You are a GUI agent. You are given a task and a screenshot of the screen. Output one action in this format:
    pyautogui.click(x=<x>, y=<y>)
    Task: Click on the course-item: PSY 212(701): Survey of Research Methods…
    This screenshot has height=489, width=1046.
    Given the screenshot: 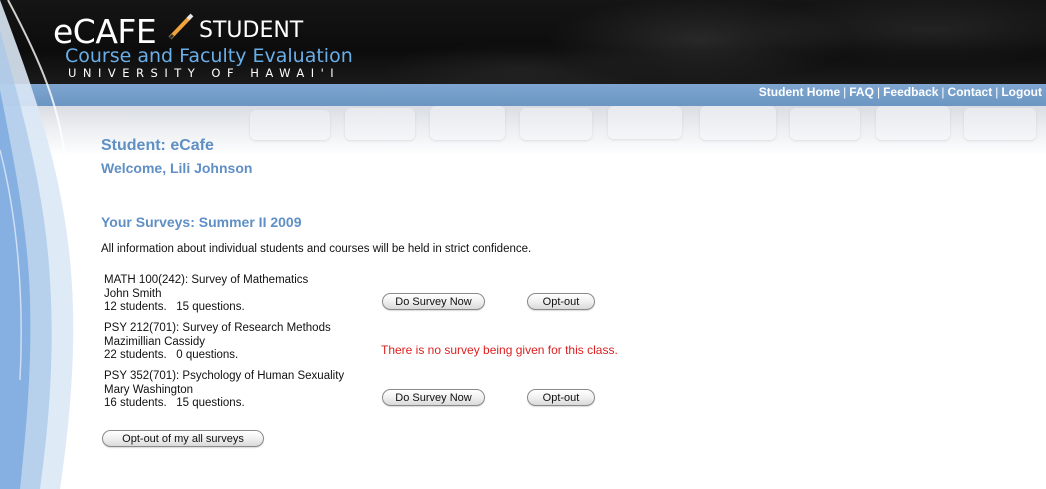 What is the action you would take?
    pyautogui.click(x=217, y=342)
    